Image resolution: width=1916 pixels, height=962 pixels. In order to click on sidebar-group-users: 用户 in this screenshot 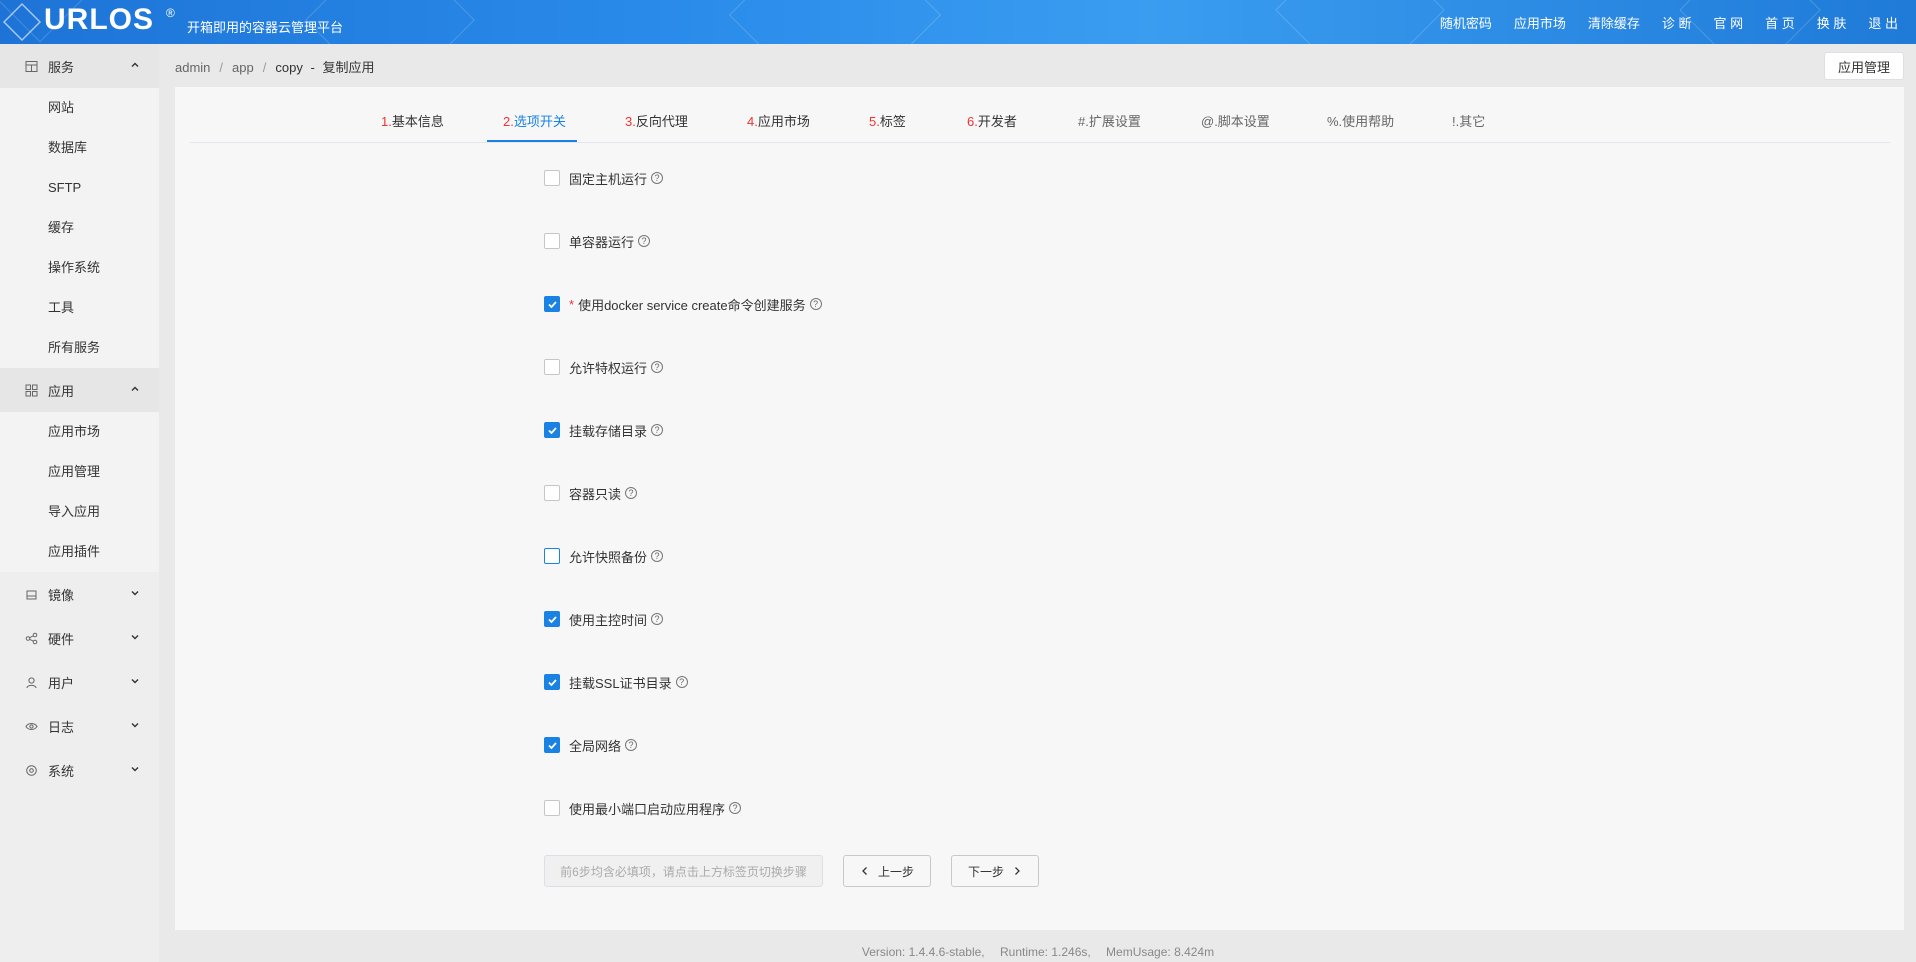, I will do `click(79, 682)`.